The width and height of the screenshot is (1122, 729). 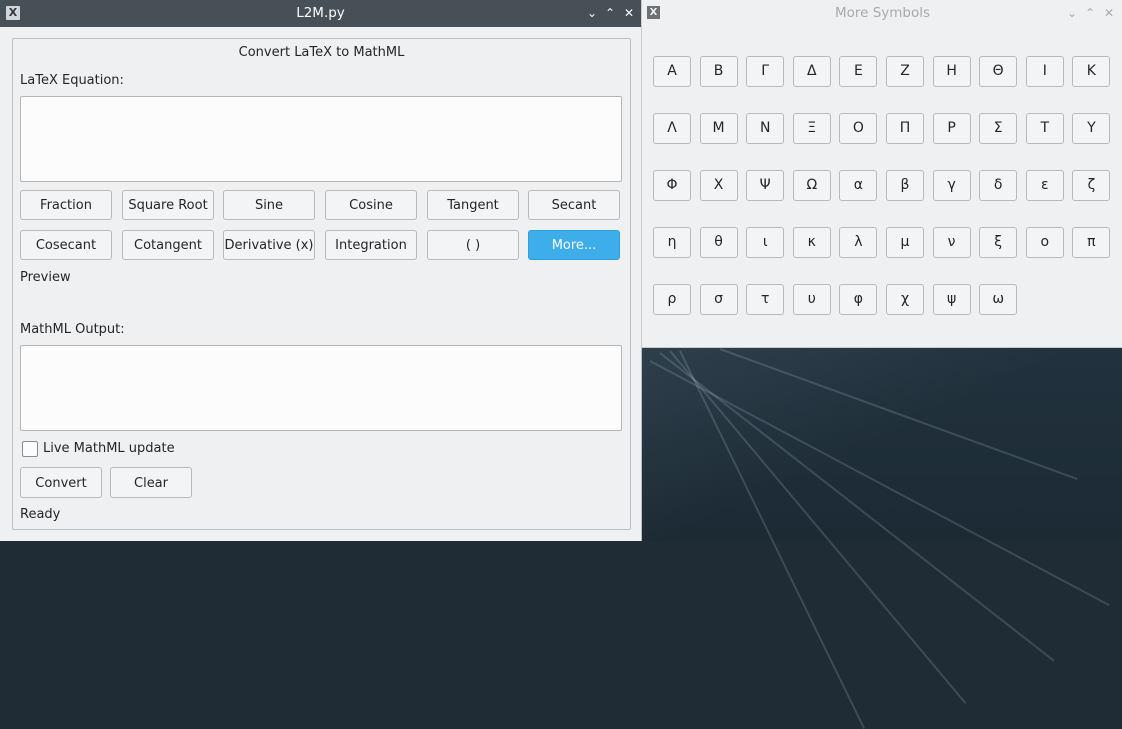 I want to click on window-title: L2M.py, so click(x=320, y=13).